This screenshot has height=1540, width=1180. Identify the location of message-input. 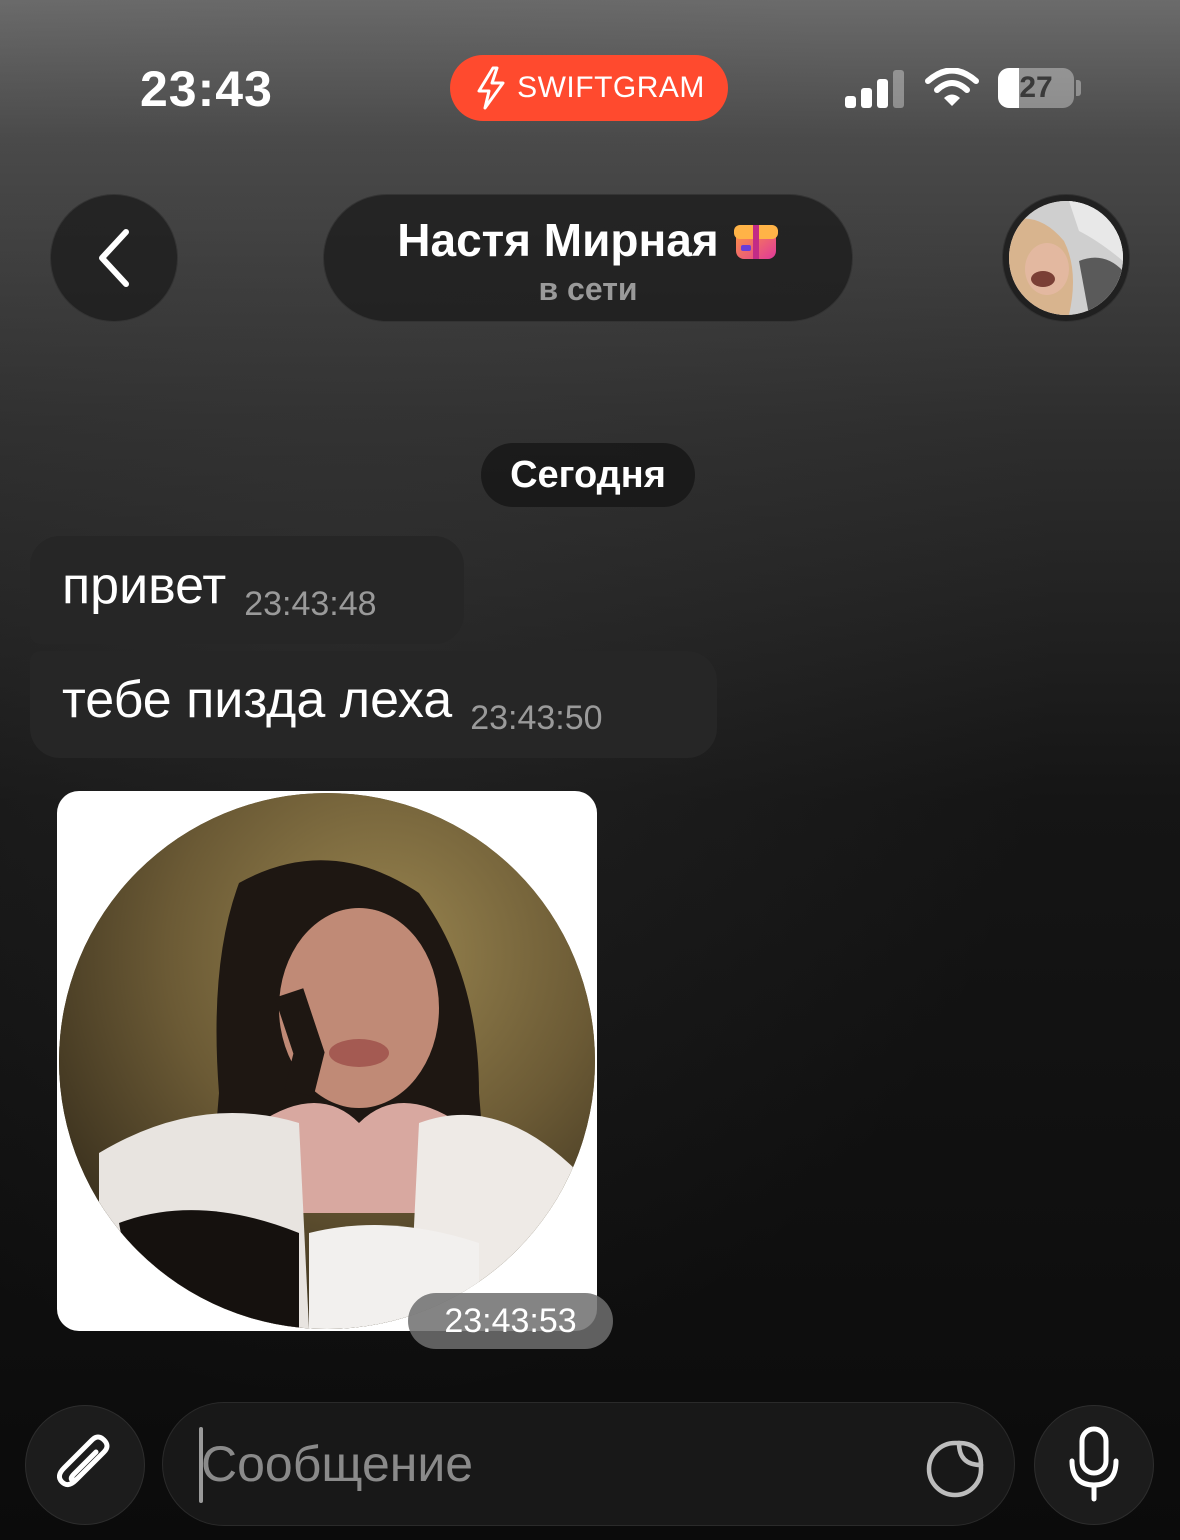
(551, 1464).